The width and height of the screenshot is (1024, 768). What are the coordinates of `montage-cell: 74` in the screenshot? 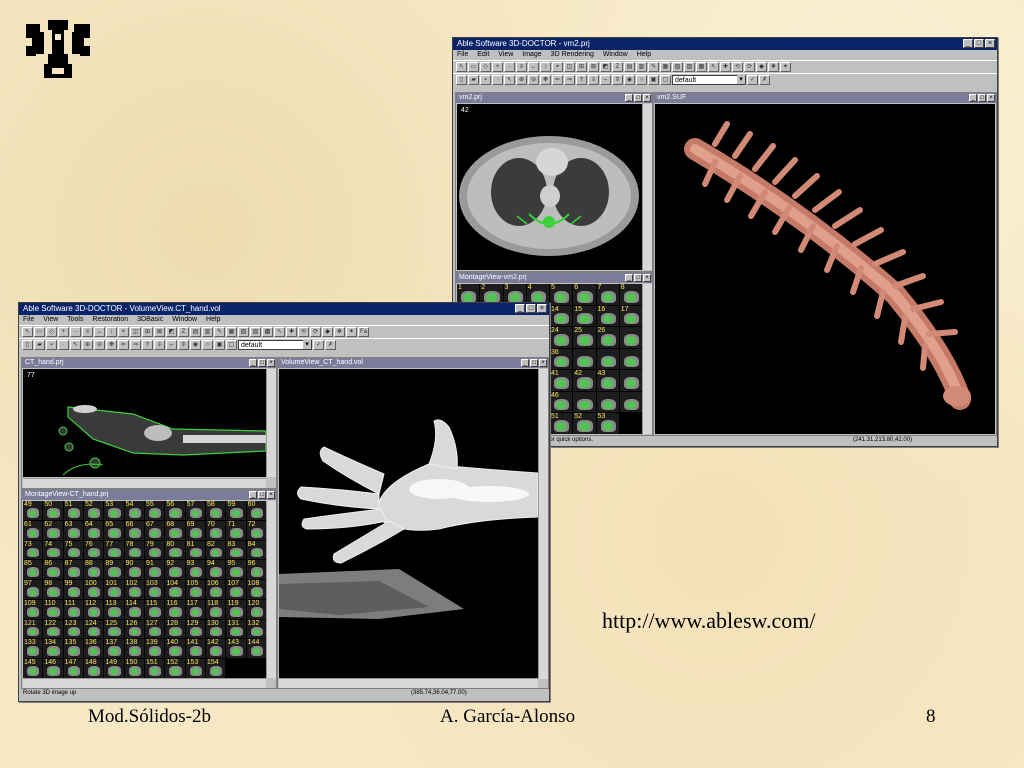 It's located at (53, 550).